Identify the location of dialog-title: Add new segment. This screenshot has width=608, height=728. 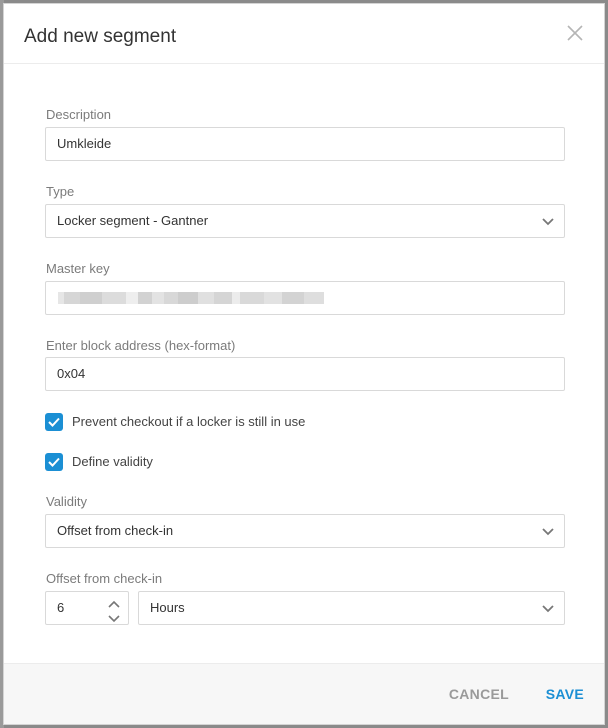
(100, 36).